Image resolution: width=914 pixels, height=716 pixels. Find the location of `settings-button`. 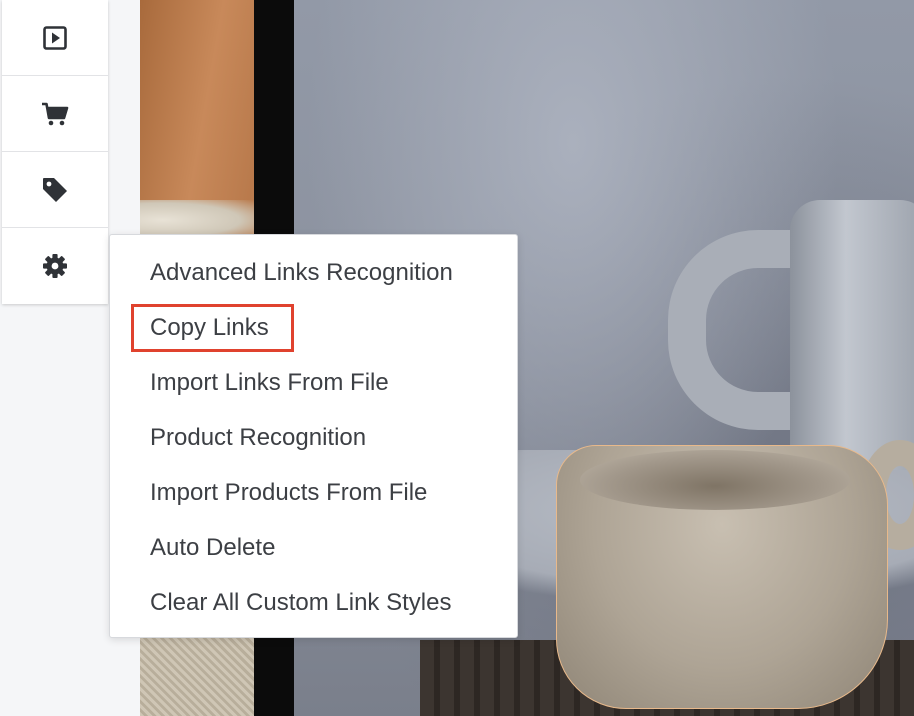

settings-button is located at coordinates (55, 265).